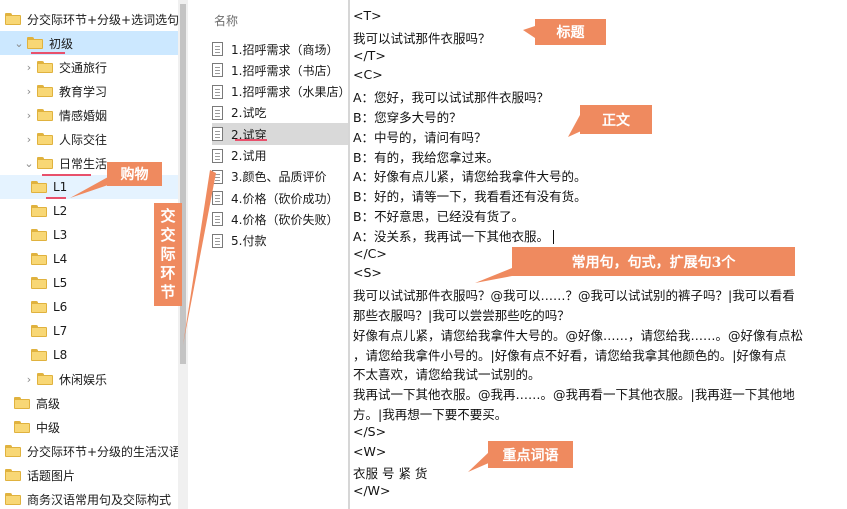 This screenshot has width=847, height=509. What do you see at coordinates (66, 175) in the screenshot?
I see `richangshenghuo-underline` at bounding box center [66, 175].